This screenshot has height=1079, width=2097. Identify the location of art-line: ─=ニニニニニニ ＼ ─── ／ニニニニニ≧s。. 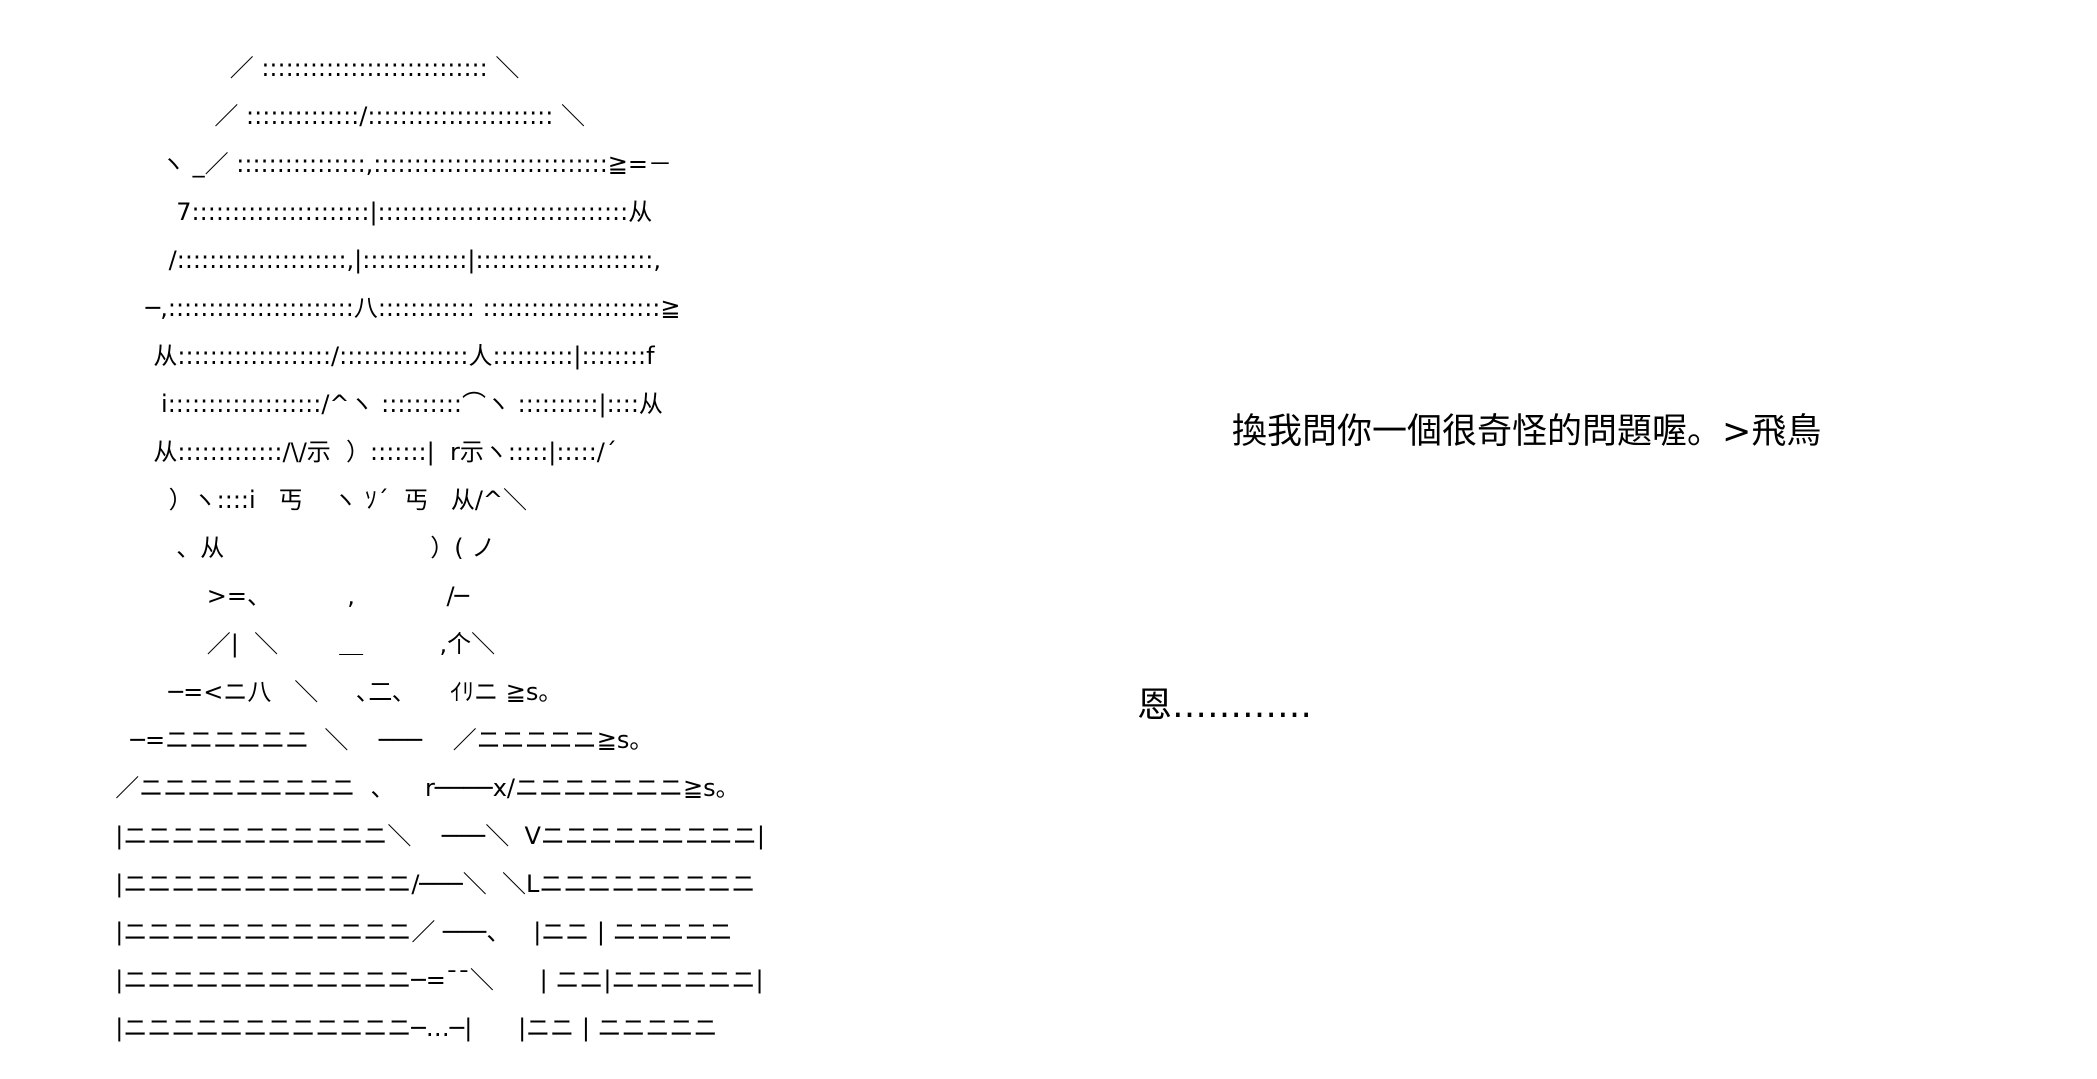
(377, 740).